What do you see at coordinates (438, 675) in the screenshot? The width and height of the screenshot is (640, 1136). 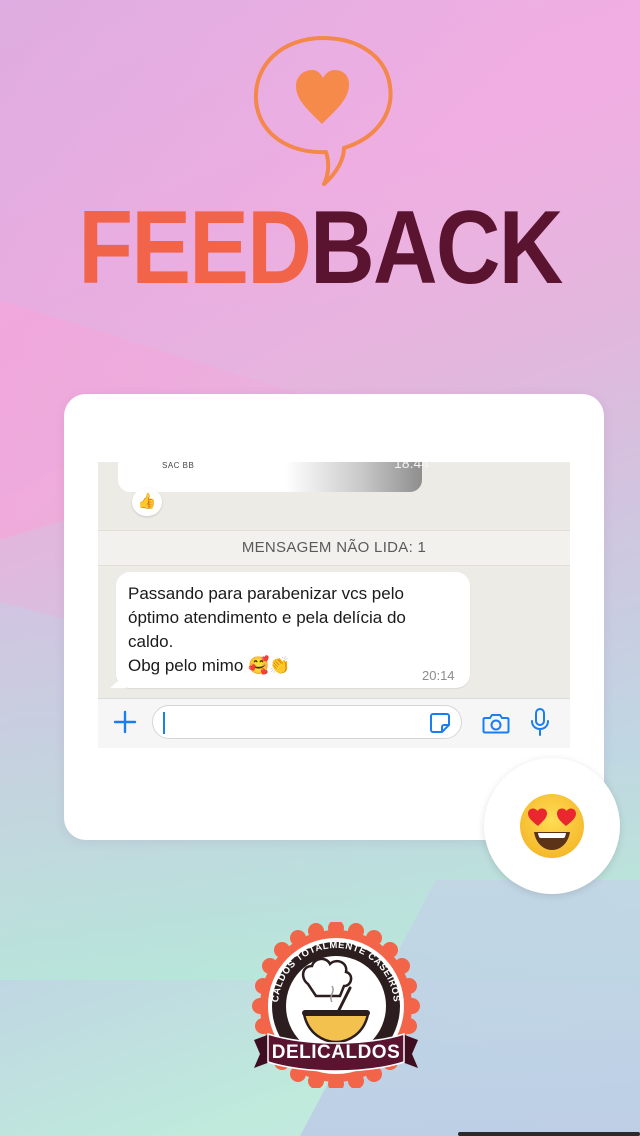 I see `message-time: 20:14` at bounding box center [438, 675].